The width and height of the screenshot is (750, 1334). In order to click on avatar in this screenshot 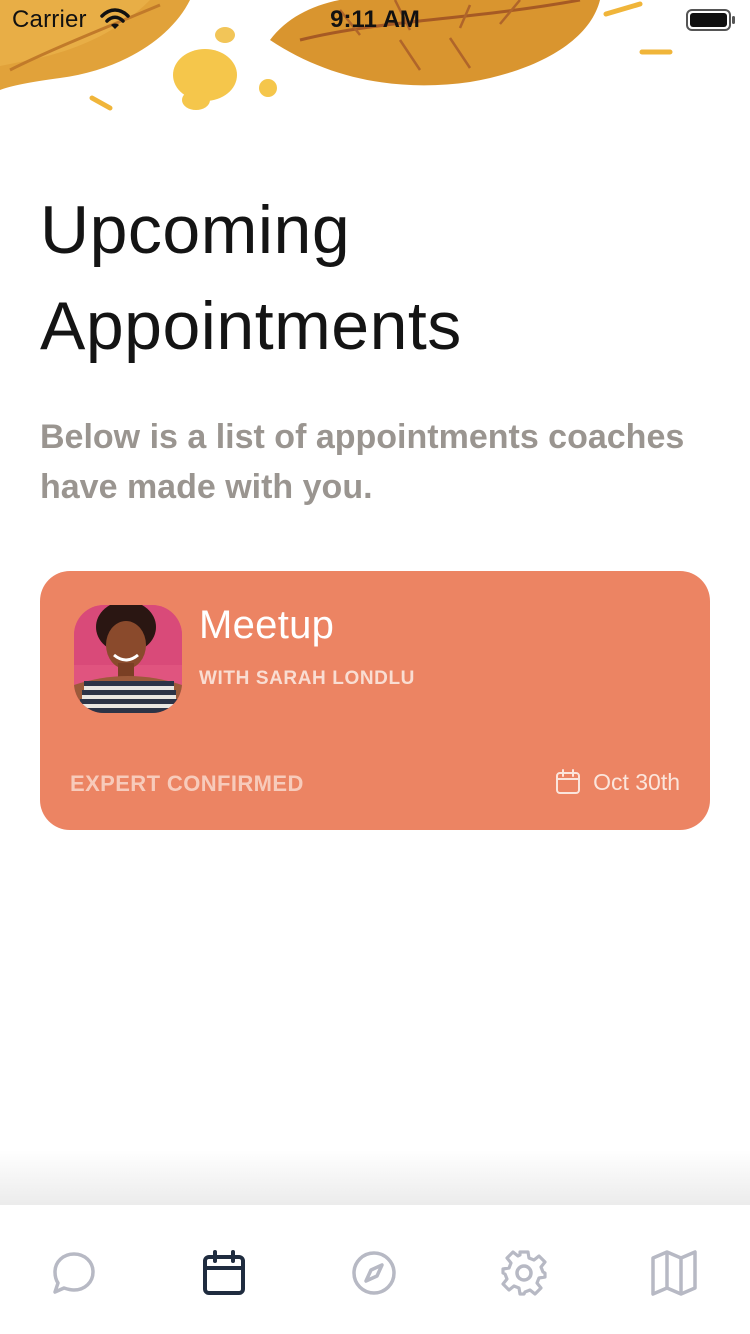, I will do `click(128, 659)`.